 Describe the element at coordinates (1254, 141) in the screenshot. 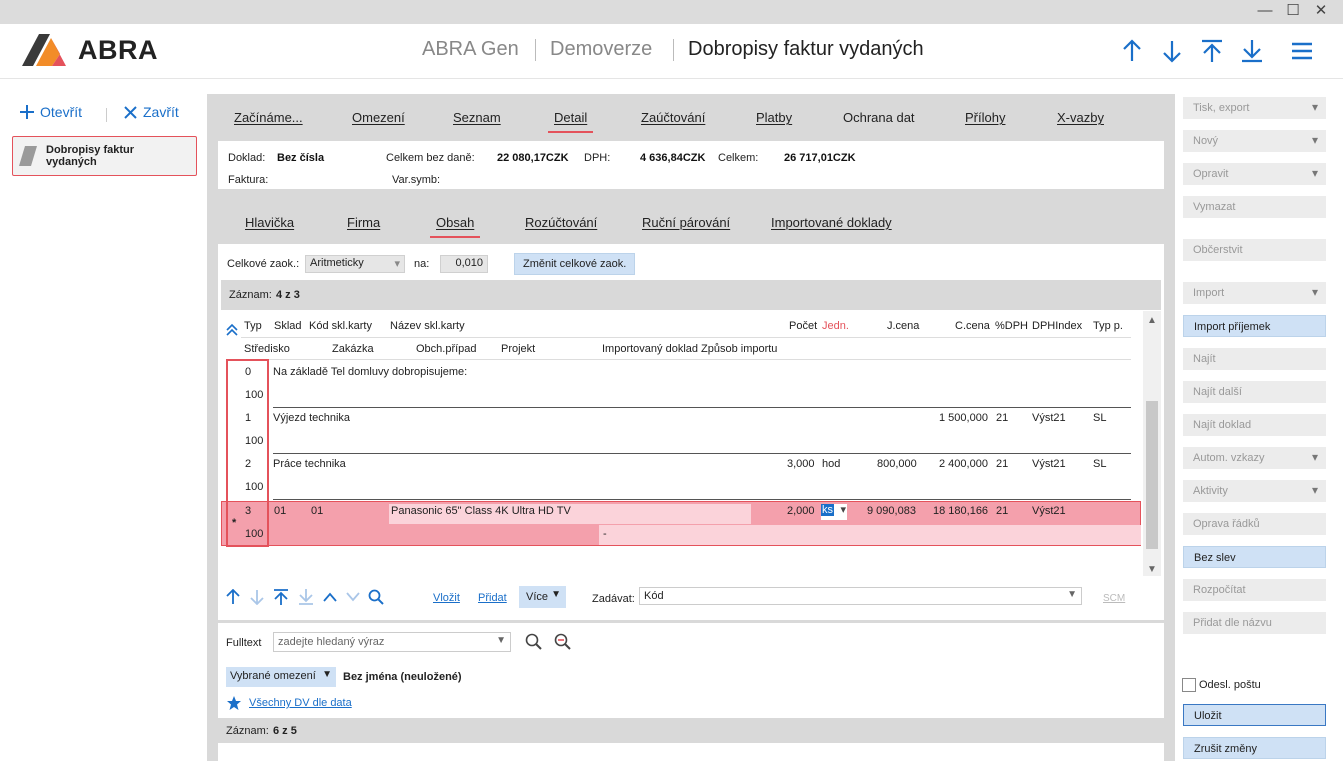

I see `new-button: Nový` at that location.